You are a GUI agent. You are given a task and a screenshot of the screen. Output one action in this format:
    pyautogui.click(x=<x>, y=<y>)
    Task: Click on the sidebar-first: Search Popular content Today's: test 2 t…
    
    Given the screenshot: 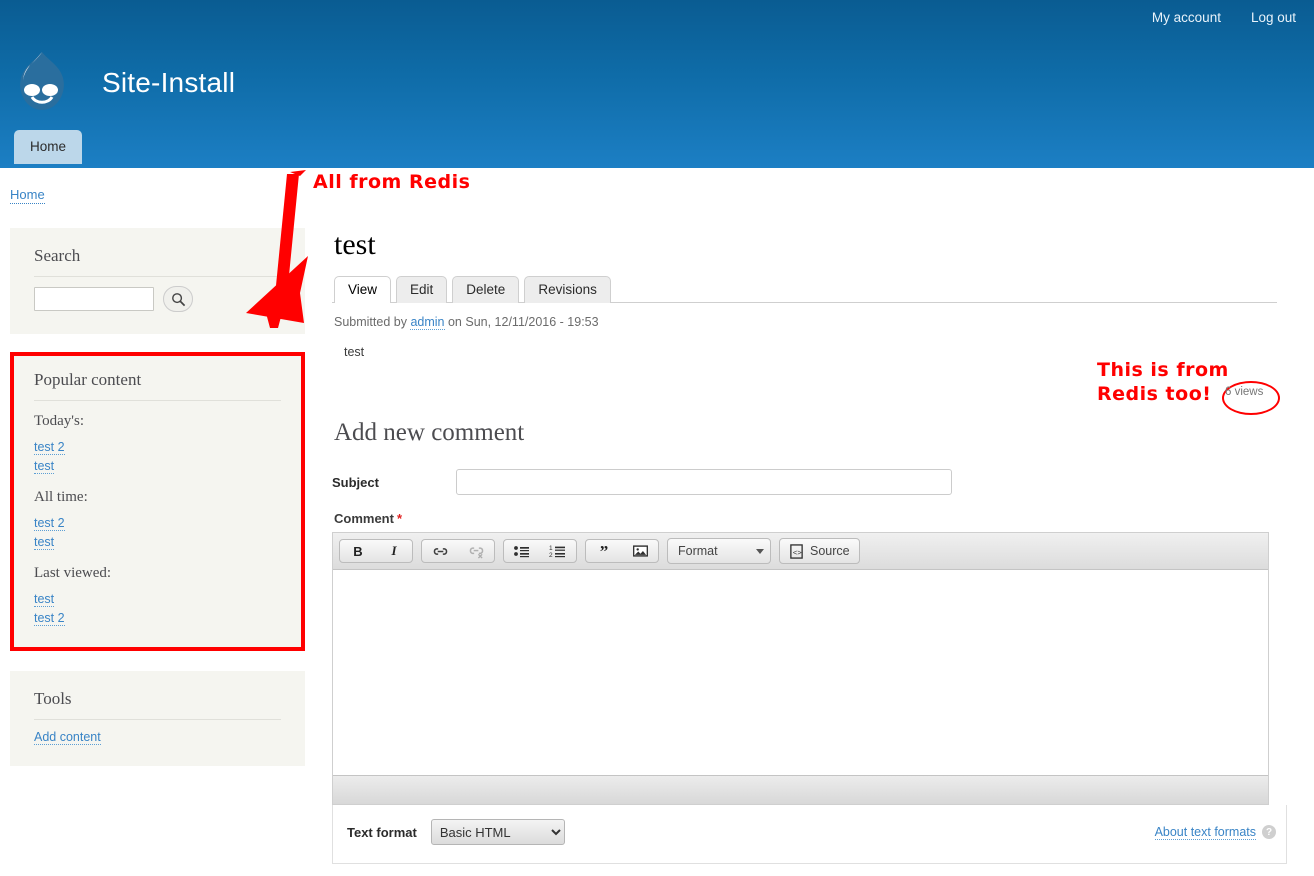 What is the action you would take?
    pyautogui.click(x=157, y=506)
    